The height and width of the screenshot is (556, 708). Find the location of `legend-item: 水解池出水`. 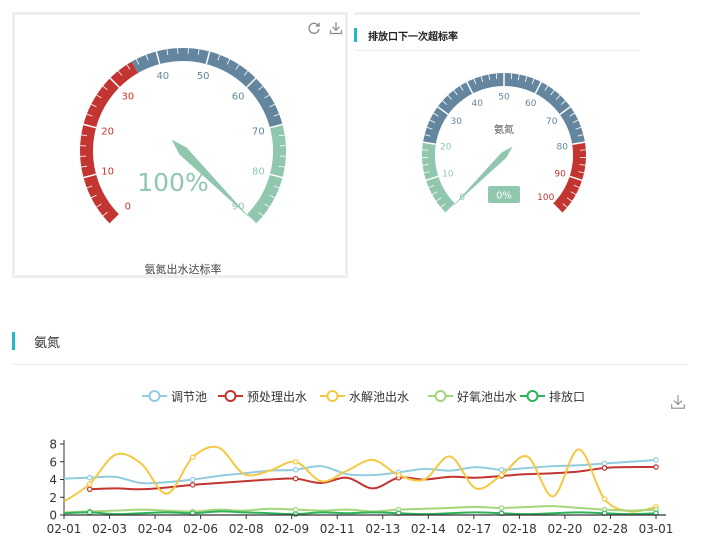

legend-item: 水解池出水 is located at coordinates (364, 396).